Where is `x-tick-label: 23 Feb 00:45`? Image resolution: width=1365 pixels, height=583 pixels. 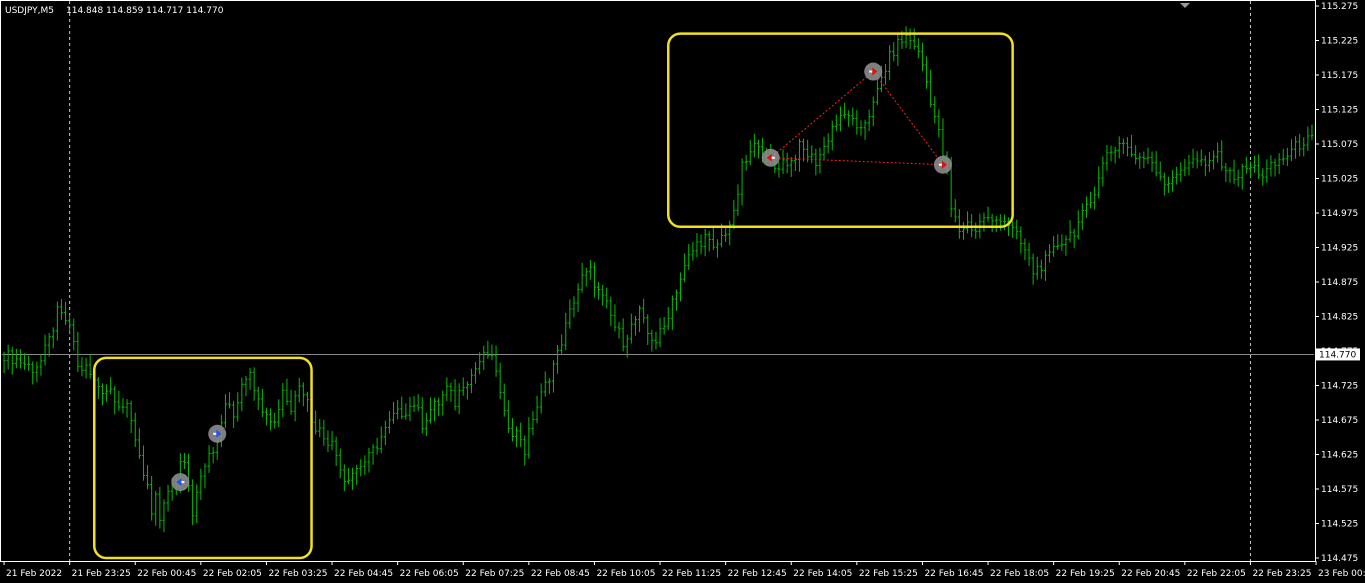 x-tick-label: 23 Feb 00:45 is located at coordinates (1341, 574).